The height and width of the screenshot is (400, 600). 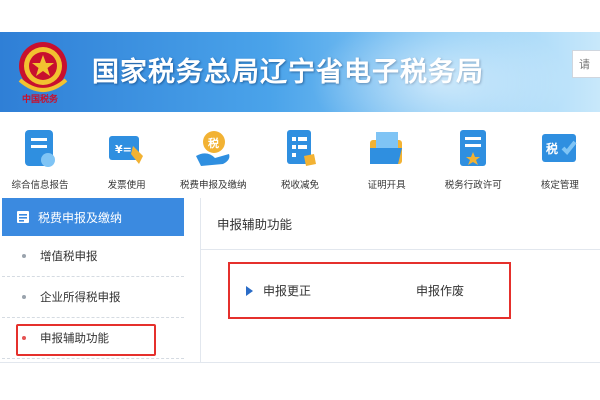 What do you see at coordinates (40, 100) in the screenshot?
I see `emblem-caption: 中国税务` at bounding box center [40, 100].